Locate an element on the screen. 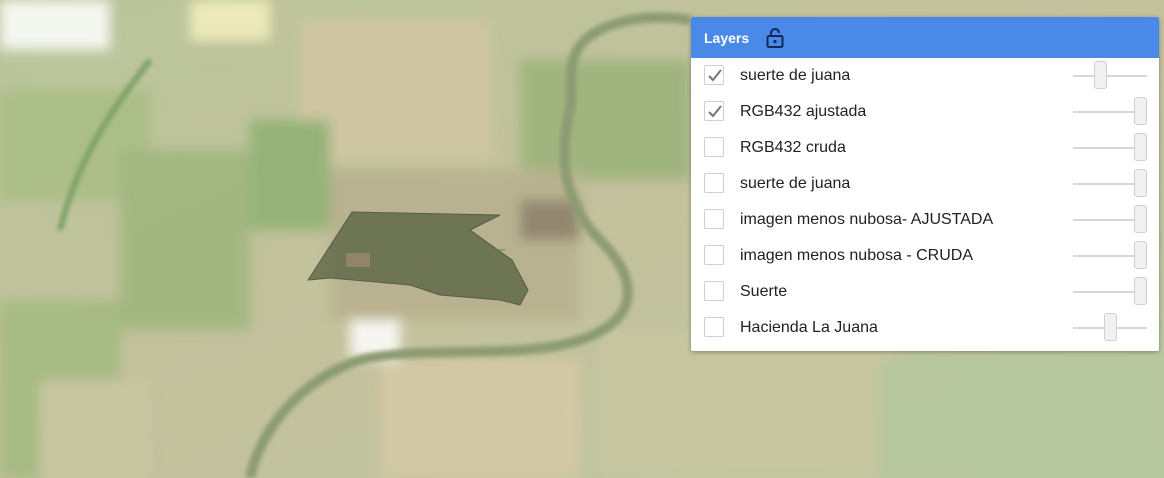  layers-title: Layers is located at coordinates (727, 37).